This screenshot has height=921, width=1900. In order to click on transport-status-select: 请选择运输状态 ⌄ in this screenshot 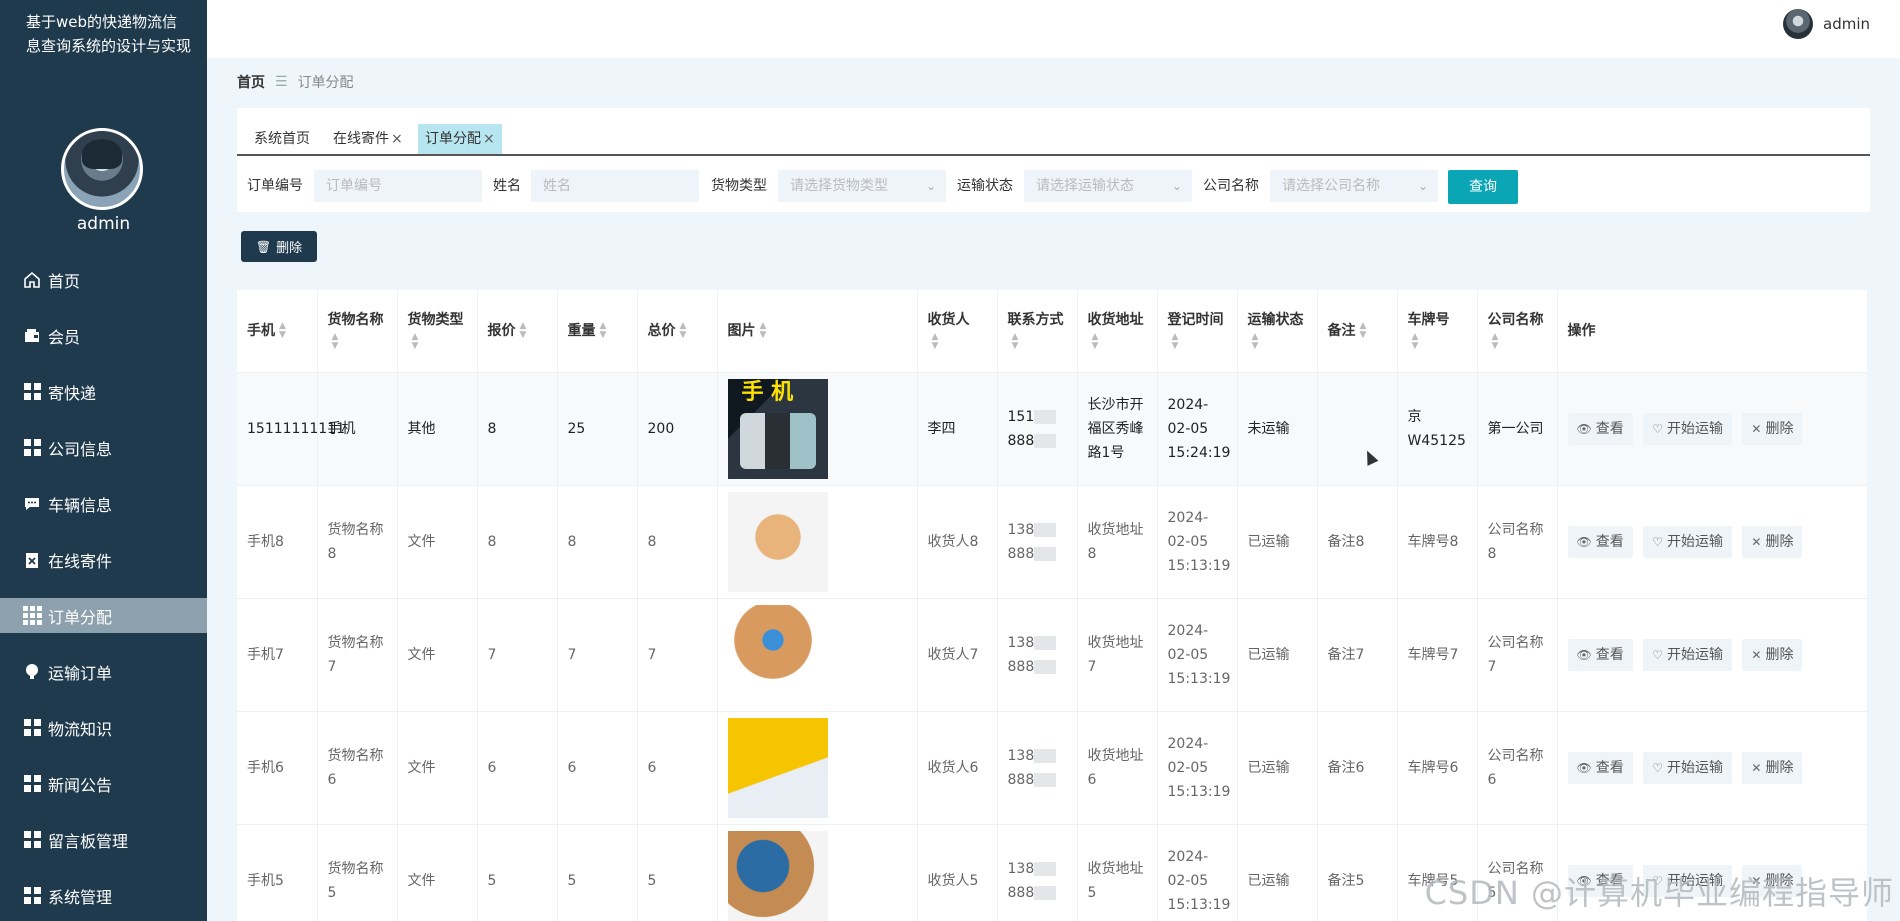, I will do `click(1108, 186)`.